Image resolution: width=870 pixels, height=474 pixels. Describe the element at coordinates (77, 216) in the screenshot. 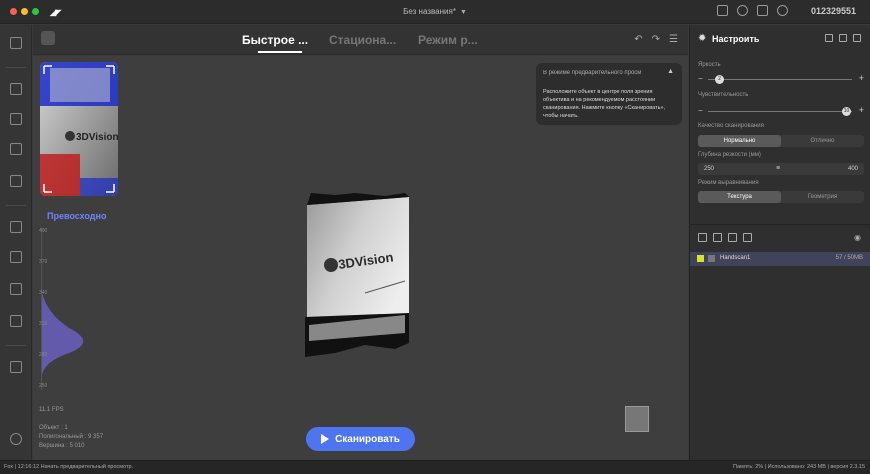

I see `distance-quality-label: Превосходно` at that location.